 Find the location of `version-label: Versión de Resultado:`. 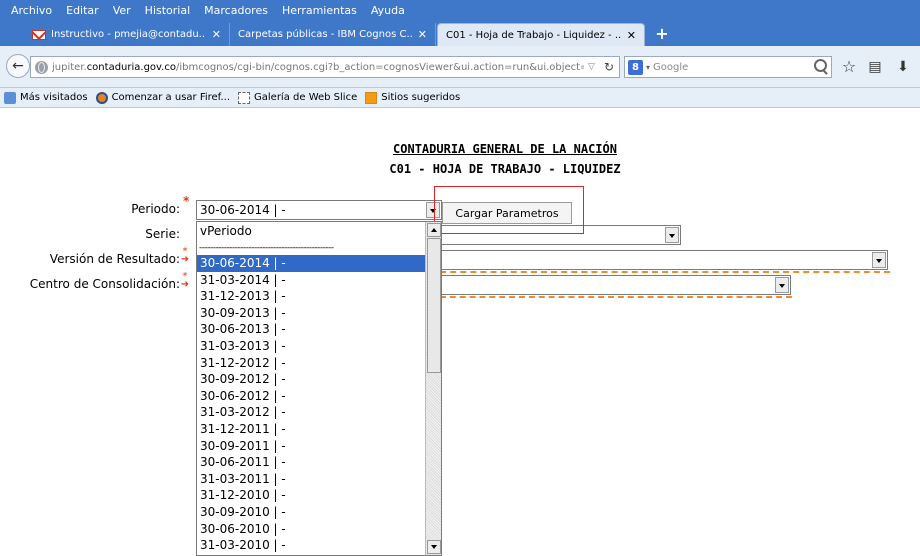

version-label: Versión de Resultado: is located at coordinates (114, 259).